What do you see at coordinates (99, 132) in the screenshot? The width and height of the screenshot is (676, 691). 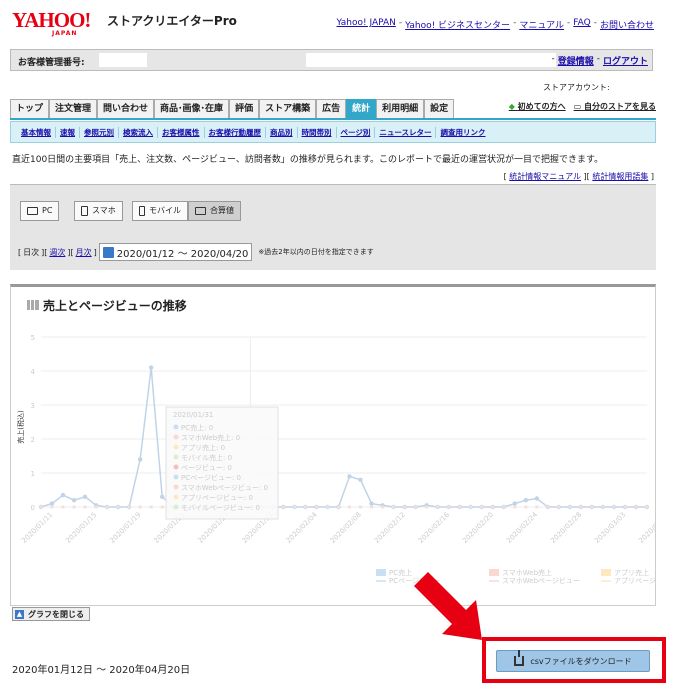 I see `subnav-referrer: 参照元別` at bounding box center [99, 132].